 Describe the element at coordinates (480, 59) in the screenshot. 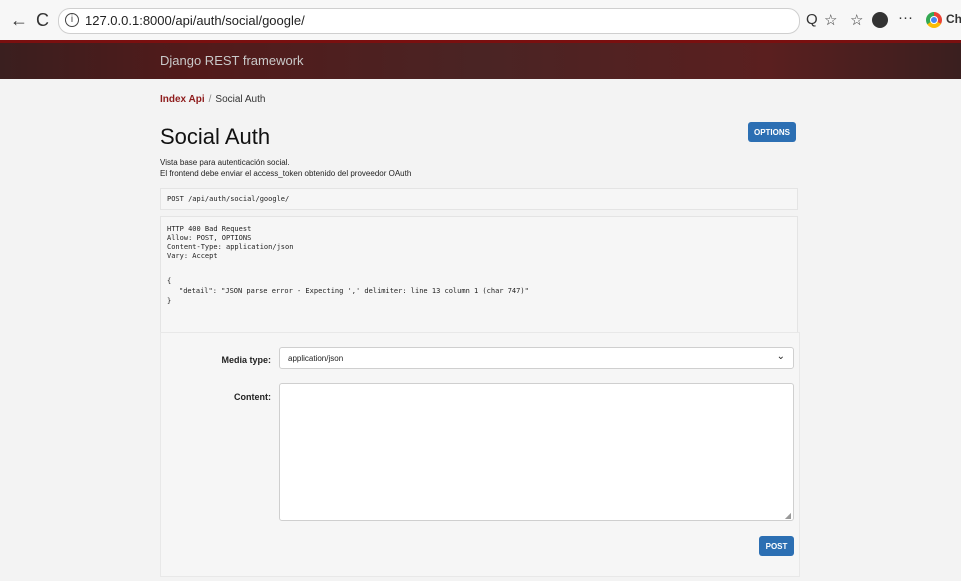

I see `drf-navbar: Django REST framework` at that location.